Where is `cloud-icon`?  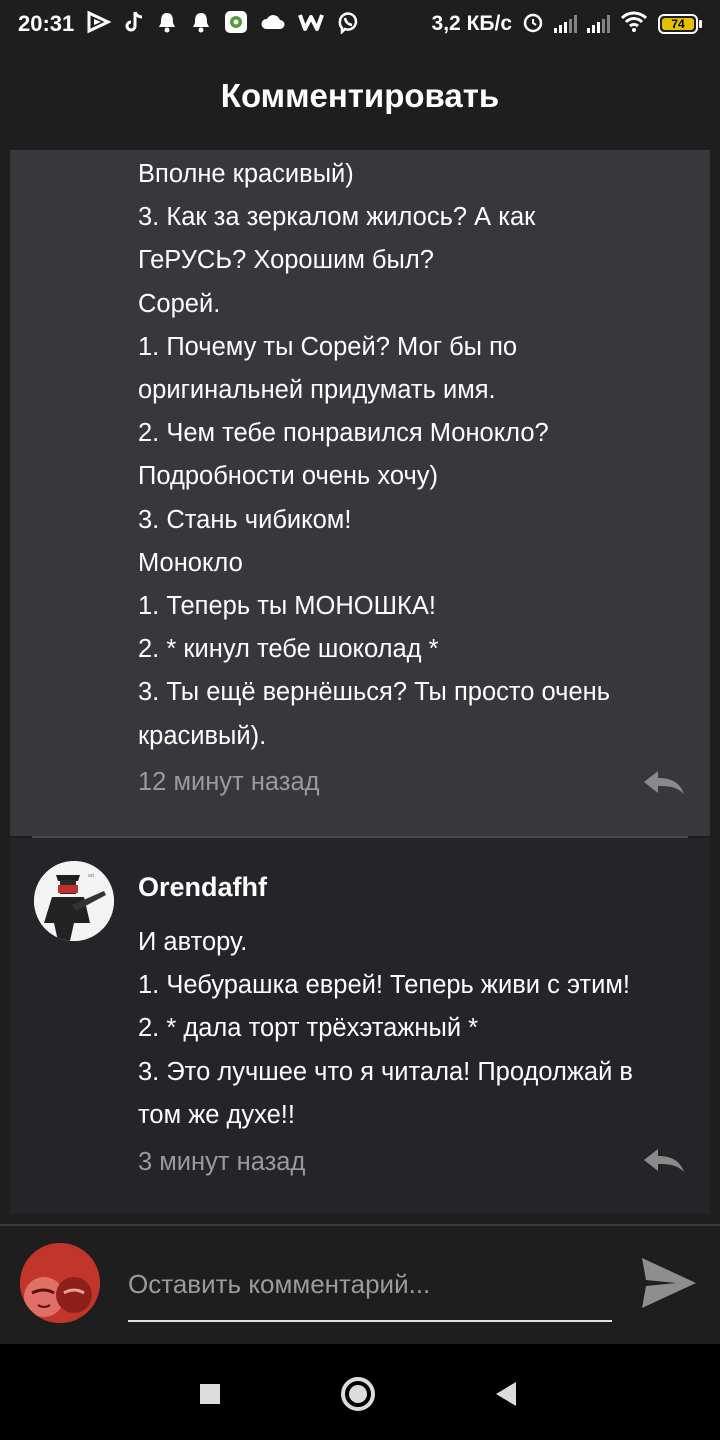 cloud-icon is located at coordinates (273, 24).